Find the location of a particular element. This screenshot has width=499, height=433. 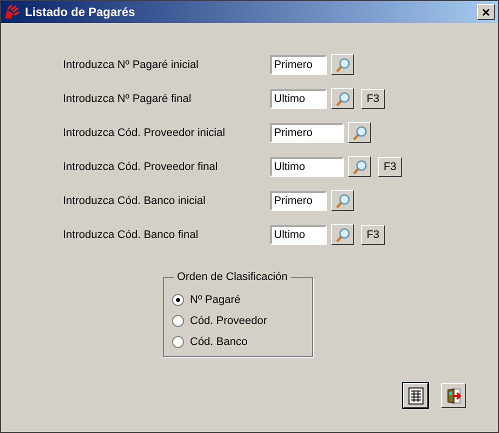

field-label: Introduzca Nº Pagaré final is located at coordinates (127, 98).